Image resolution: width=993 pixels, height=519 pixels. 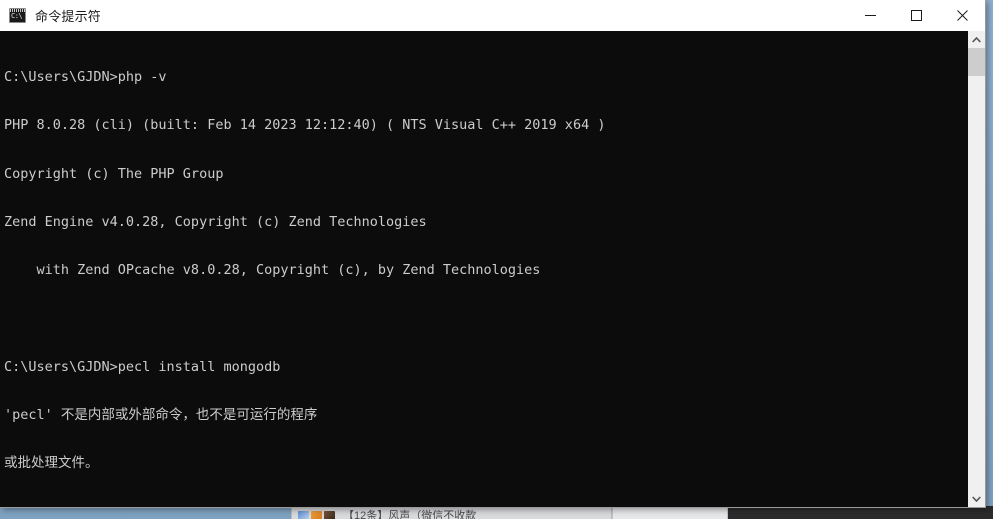 I want to click on scrollbar-thumb, so click(x=976, y=62).